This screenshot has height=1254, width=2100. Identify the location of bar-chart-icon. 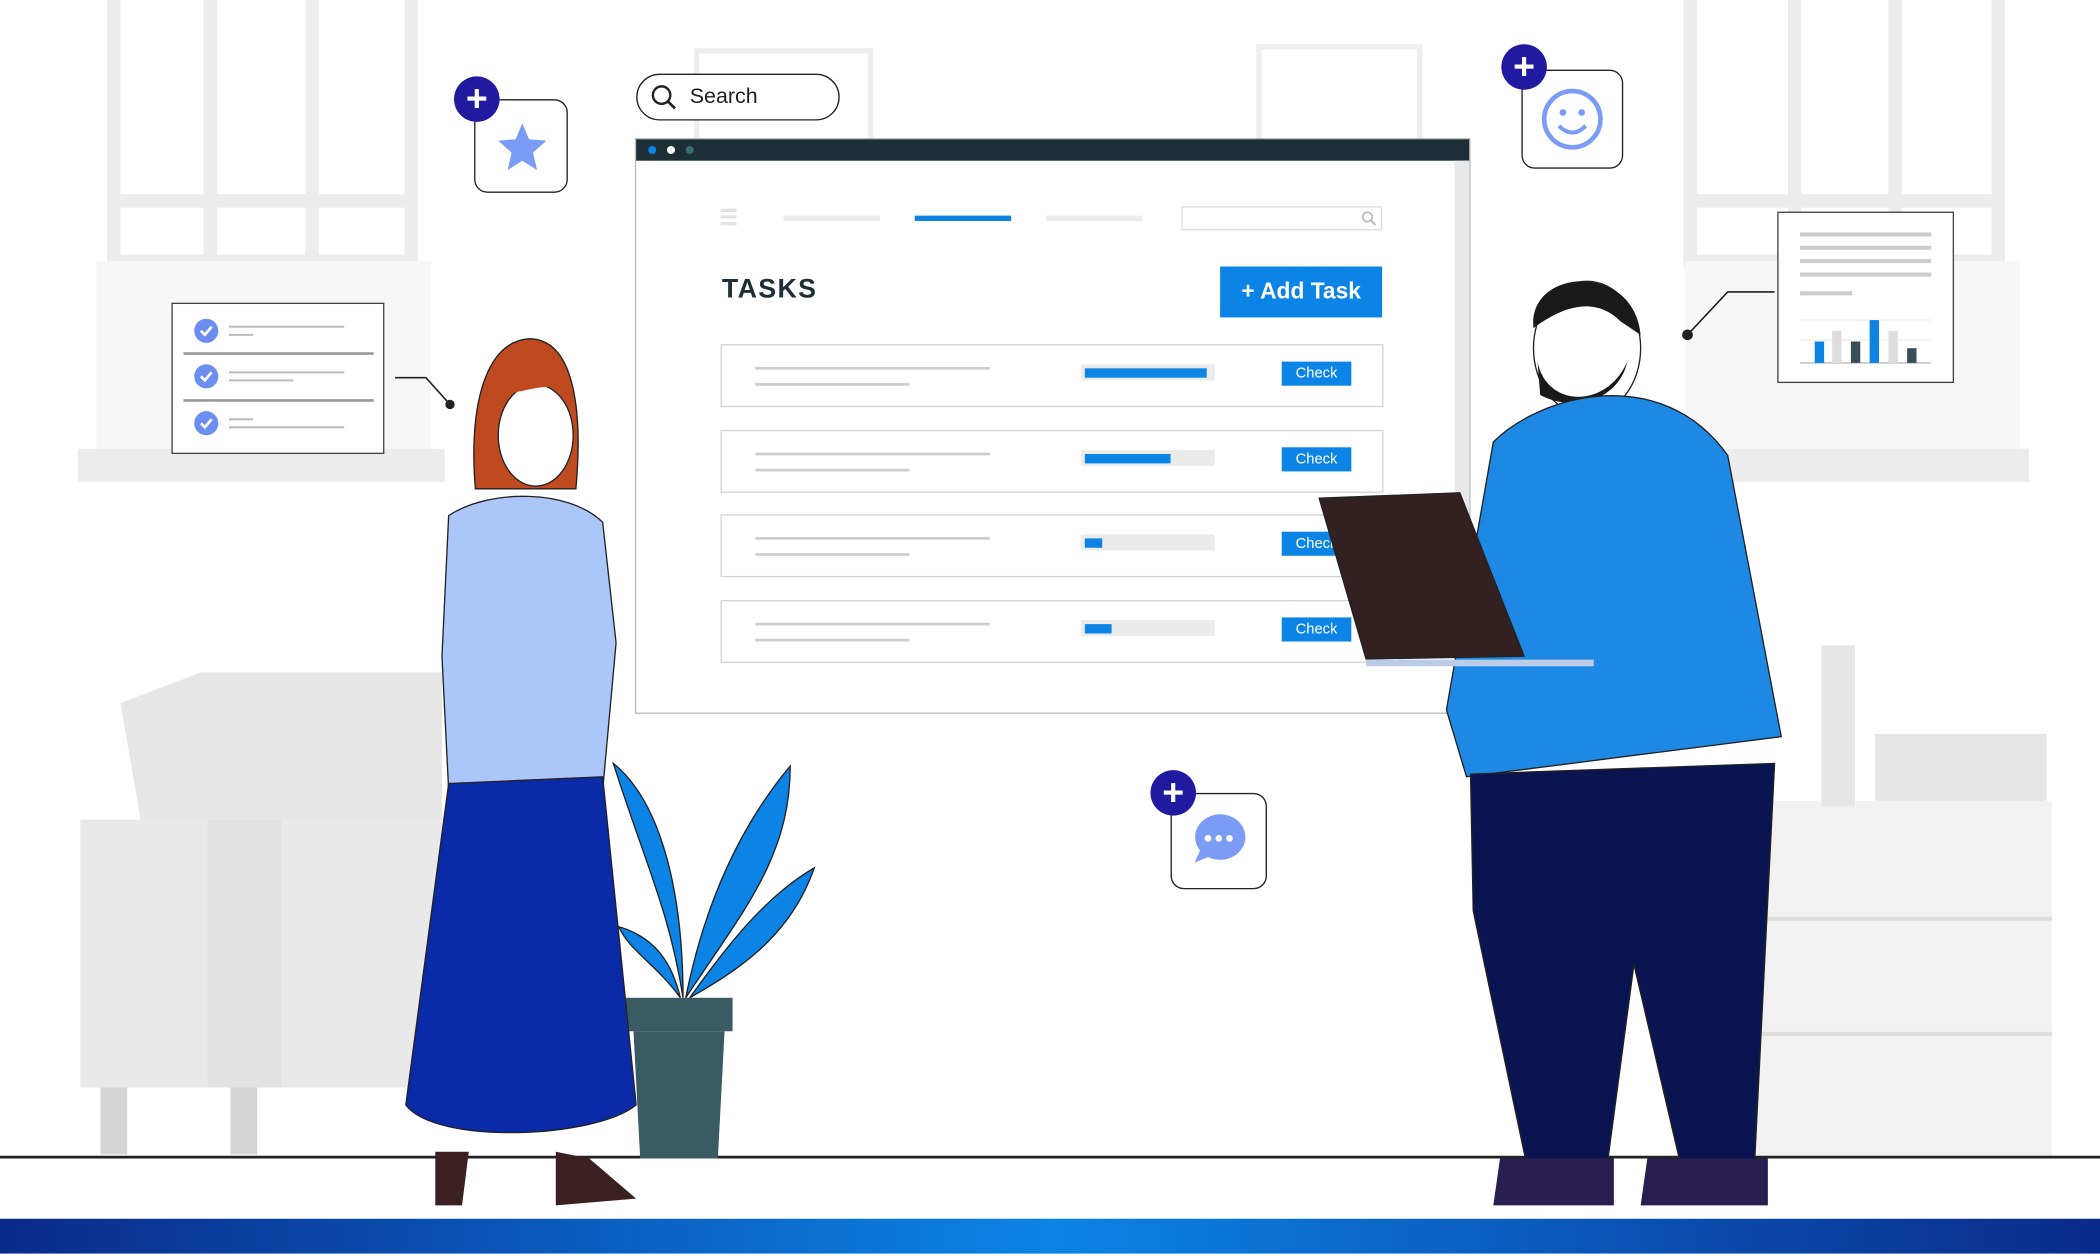
(1866, 298).